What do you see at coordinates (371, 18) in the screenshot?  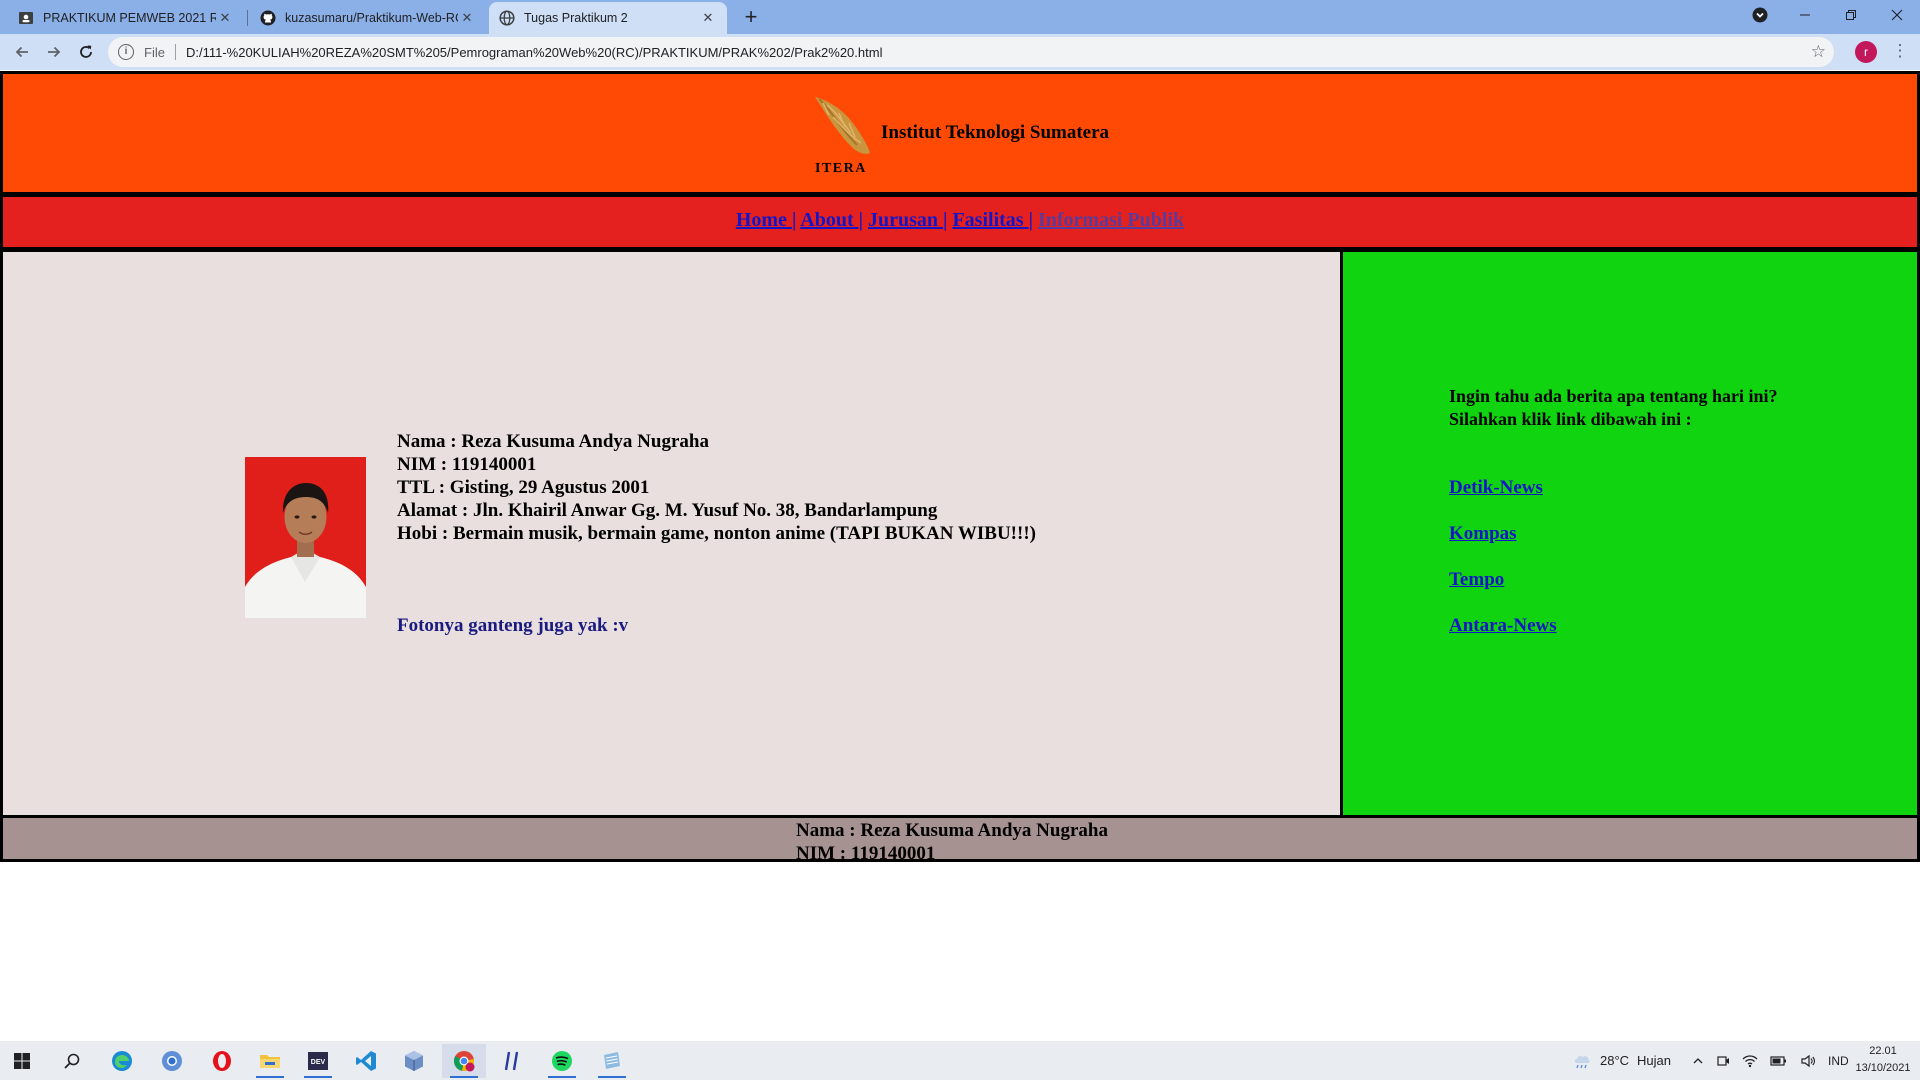 I see `tab-title: kuzasumaru/Praktikum-Web-RC` at bounding box center [371, 18].